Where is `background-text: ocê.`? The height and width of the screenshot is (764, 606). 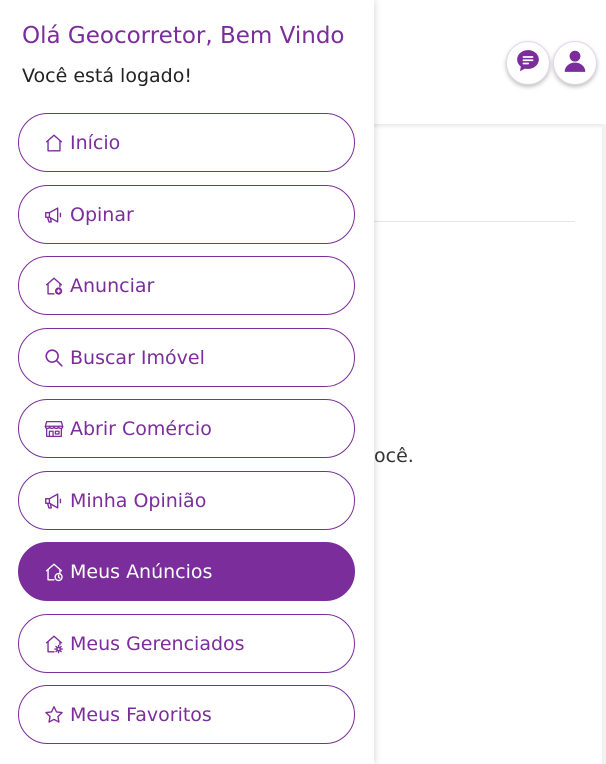 background-text: ocê. is located at coordinates (394, 456).